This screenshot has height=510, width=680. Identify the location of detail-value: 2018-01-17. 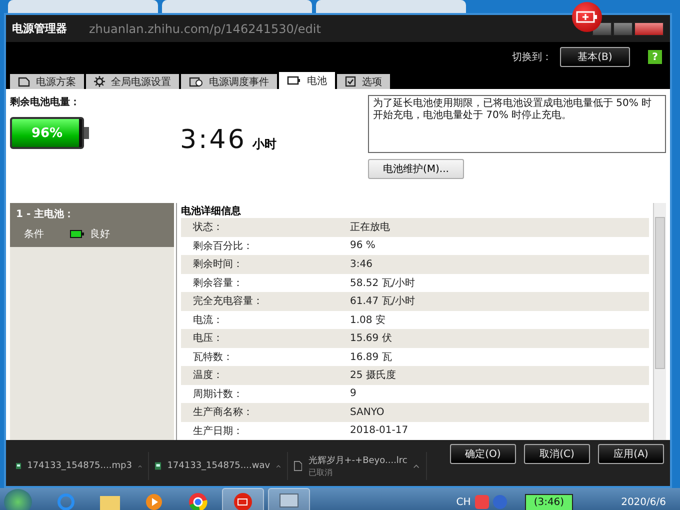
(379, 430).